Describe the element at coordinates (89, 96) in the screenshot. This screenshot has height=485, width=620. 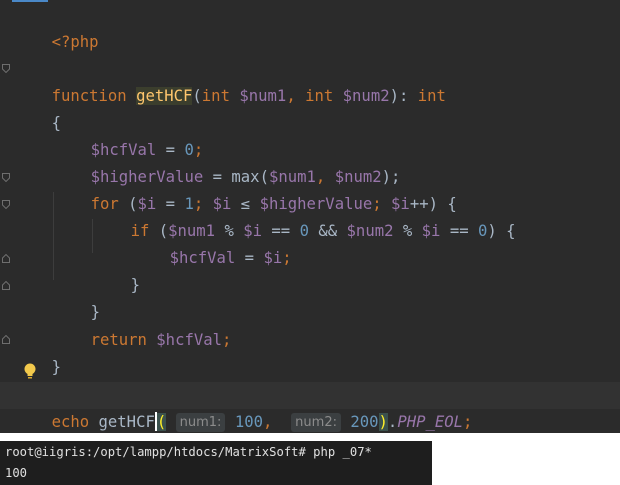
I see `keyword-function: function` at that location.